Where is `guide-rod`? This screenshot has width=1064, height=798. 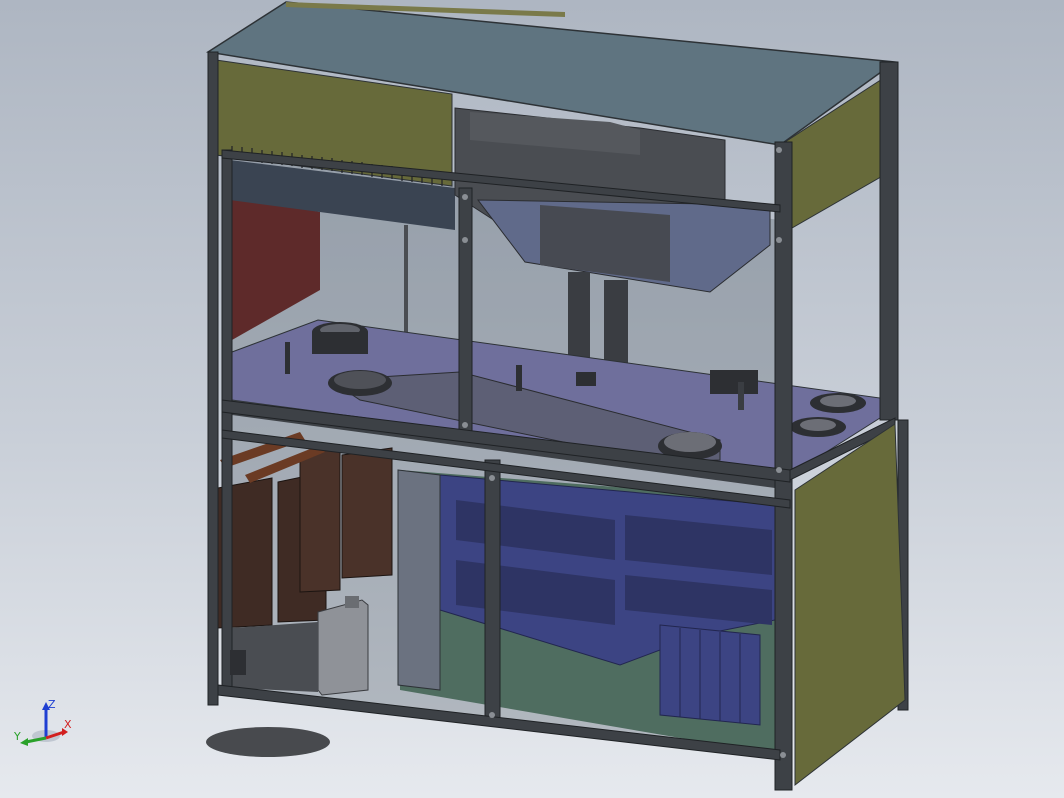 guide-rod is located at coordinates (406, 282).